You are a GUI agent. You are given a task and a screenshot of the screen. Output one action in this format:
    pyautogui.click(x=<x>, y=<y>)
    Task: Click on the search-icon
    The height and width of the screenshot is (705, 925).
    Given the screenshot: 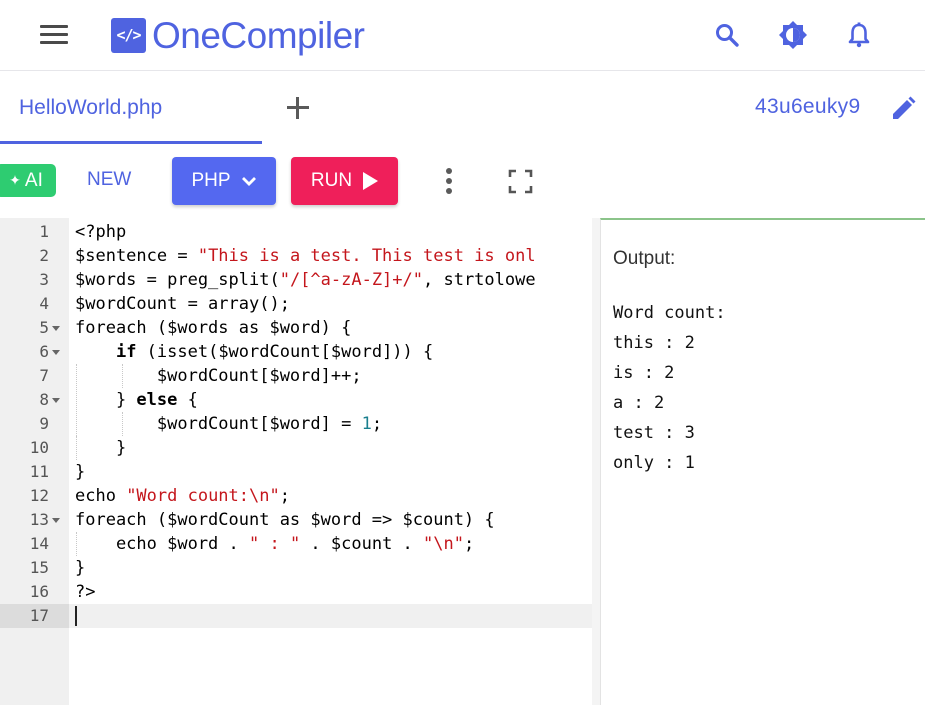 What is the action you would take?
    pyautogui.click(x=727, y=35)
    